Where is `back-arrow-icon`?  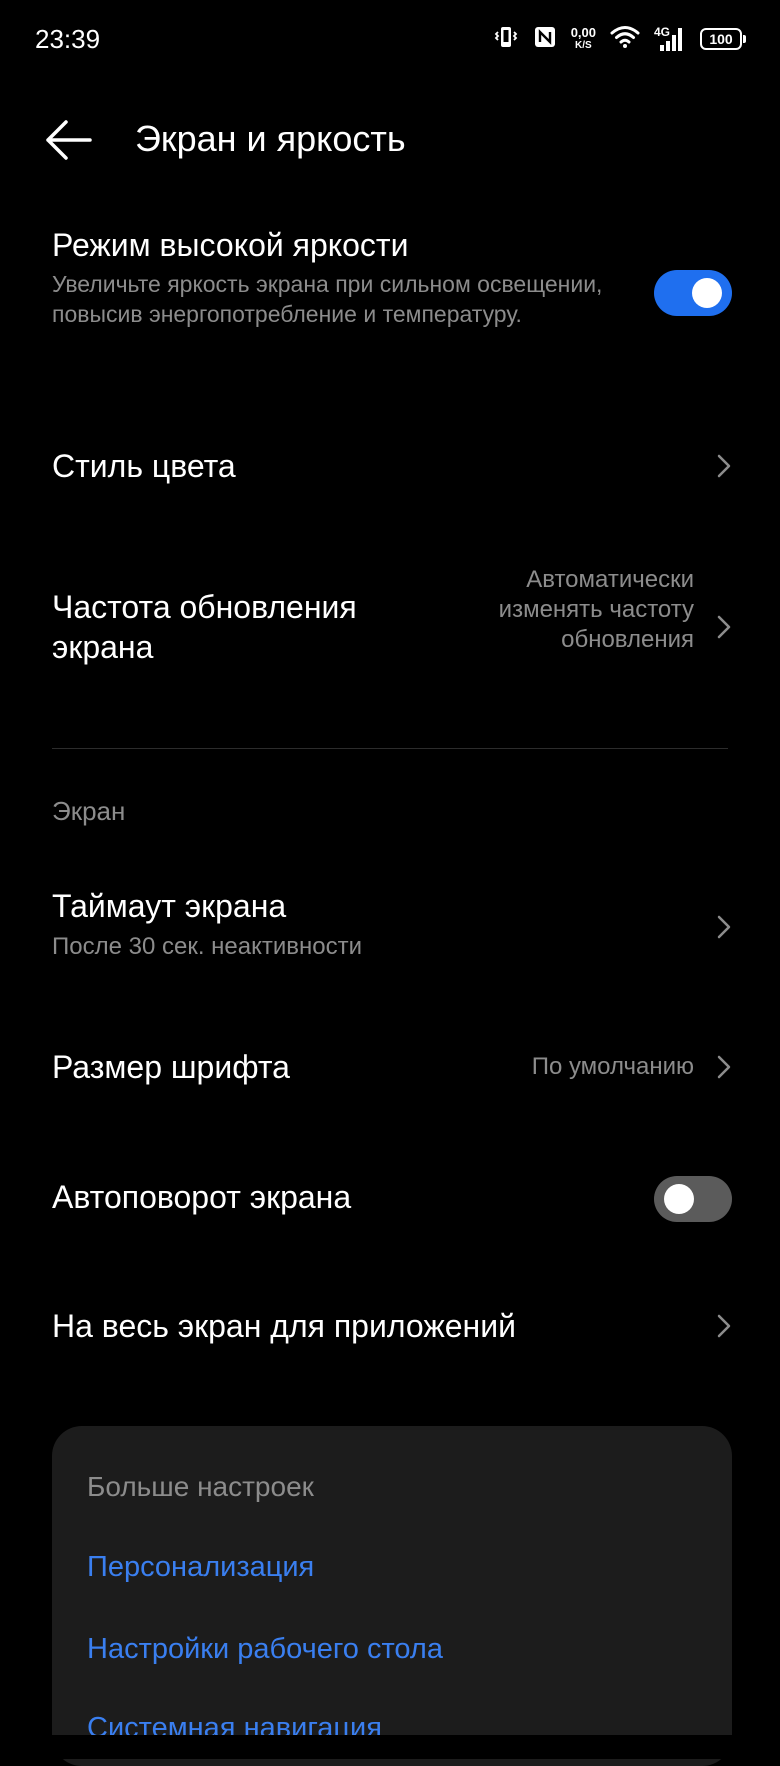 back-arrow-icon is located at coordinates (69, 140).